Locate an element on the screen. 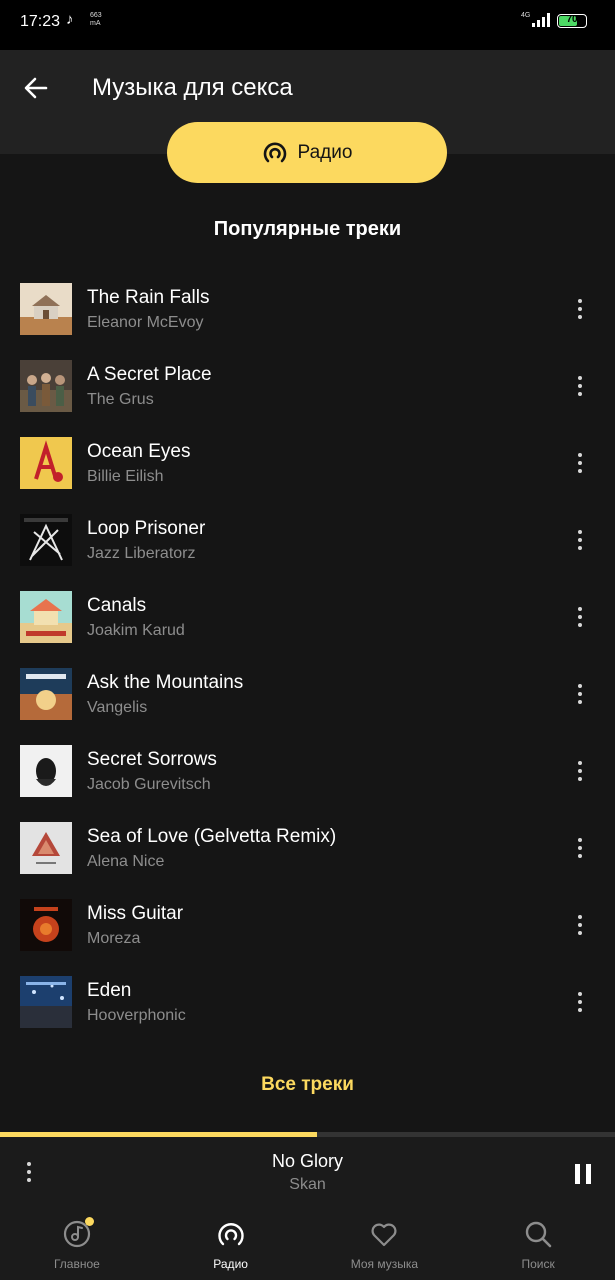 This screenshot has width=615, height=1280. bottom-nav: Главное Радио Моя музыка Поиск is located at coordinates (307, 1244).